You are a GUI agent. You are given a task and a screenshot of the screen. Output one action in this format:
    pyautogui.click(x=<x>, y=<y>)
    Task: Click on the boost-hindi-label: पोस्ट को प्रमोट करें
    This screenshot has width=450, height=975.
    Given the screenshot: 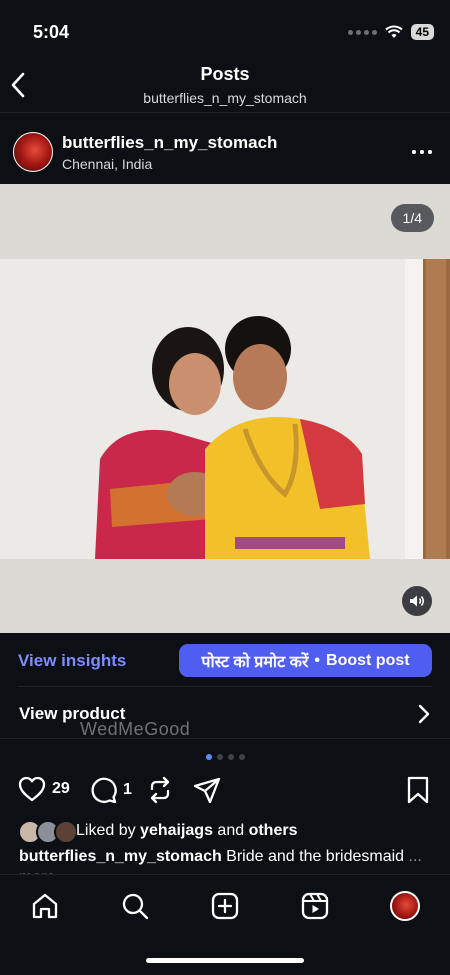 What is the action you would take?
    pyautogui.click(x=255, y=662)
    